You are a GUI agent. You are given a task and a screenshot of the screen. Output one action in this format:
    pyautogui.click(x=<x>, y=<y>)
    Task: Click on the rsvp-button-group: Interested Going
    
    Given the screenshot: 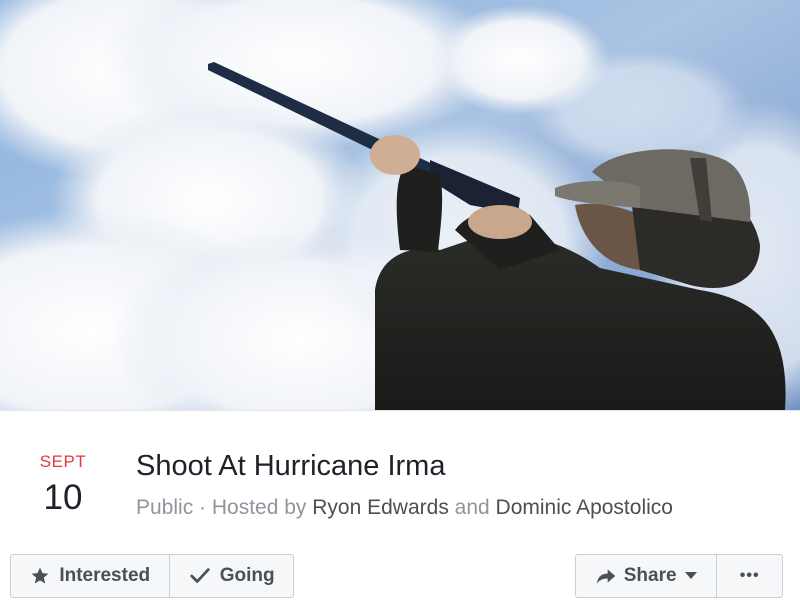 What is the action you would take?
    pyautogui.click(x=152, y=576)
    